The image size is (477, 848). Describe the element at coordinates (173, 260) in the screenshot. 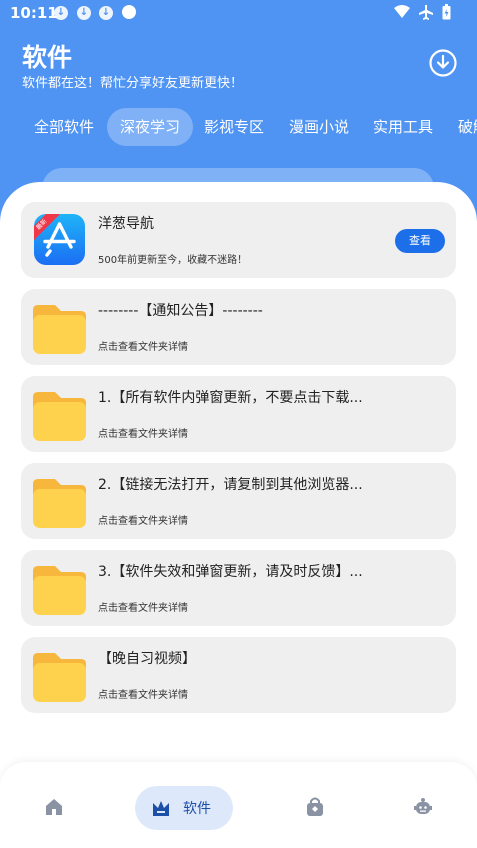

I see `featured-app-subtitle: 500年前更新至今，收藏不迷路！` at that location.